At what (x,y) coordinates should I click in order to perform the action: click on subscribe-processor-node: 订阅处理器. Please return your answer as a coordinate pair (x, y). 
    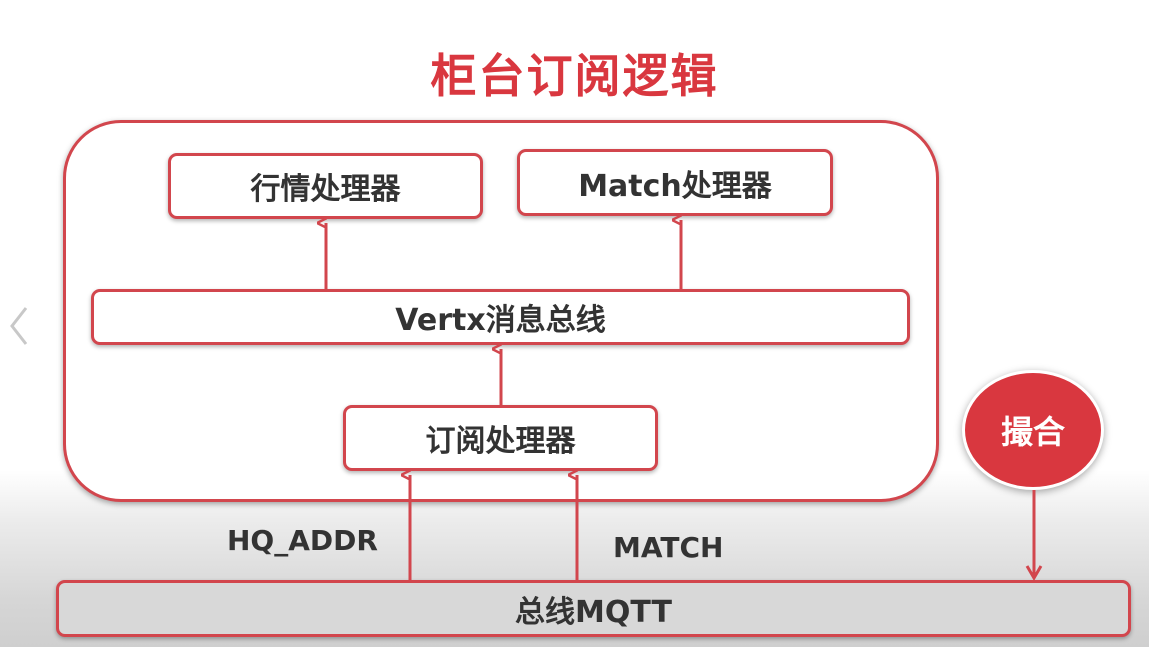
    Looking at the image, I should click on (500, 438).